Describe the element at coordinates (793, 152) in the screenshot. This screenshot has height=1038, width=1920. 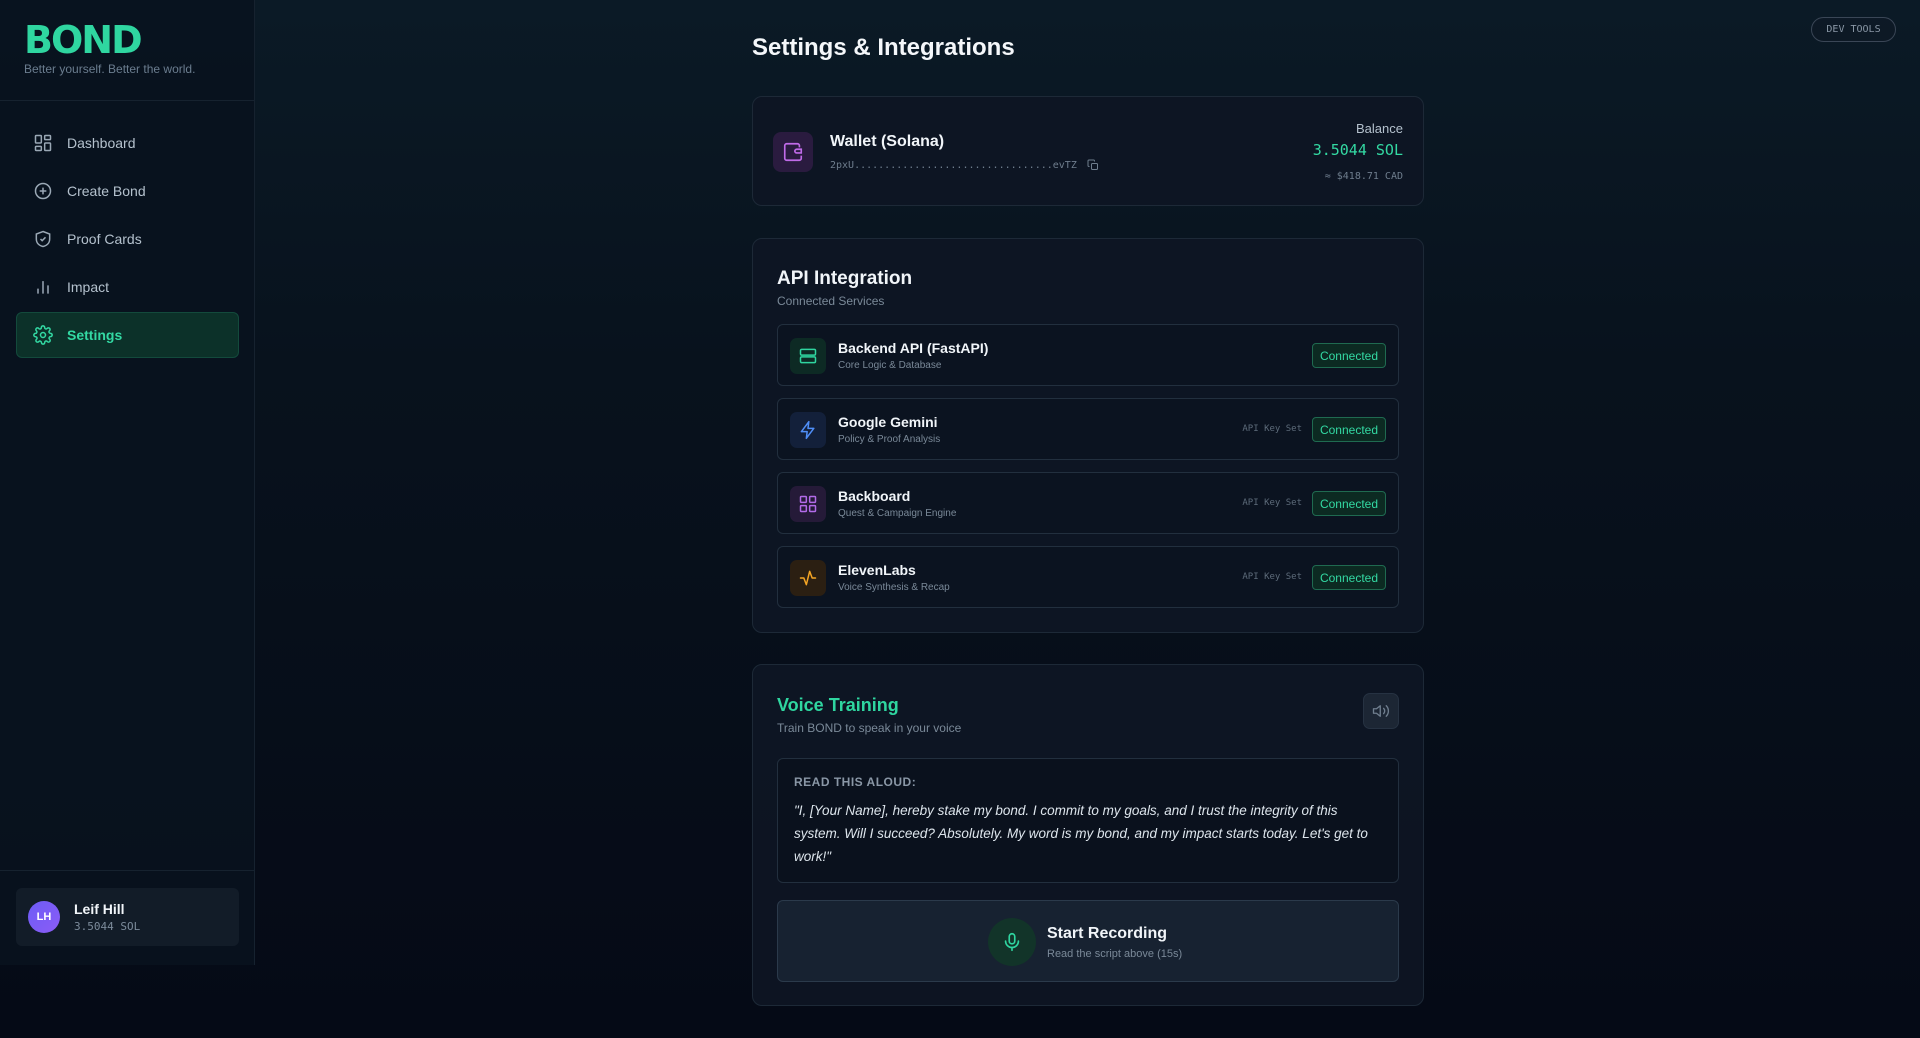
I see `wallet-icon` at that location.